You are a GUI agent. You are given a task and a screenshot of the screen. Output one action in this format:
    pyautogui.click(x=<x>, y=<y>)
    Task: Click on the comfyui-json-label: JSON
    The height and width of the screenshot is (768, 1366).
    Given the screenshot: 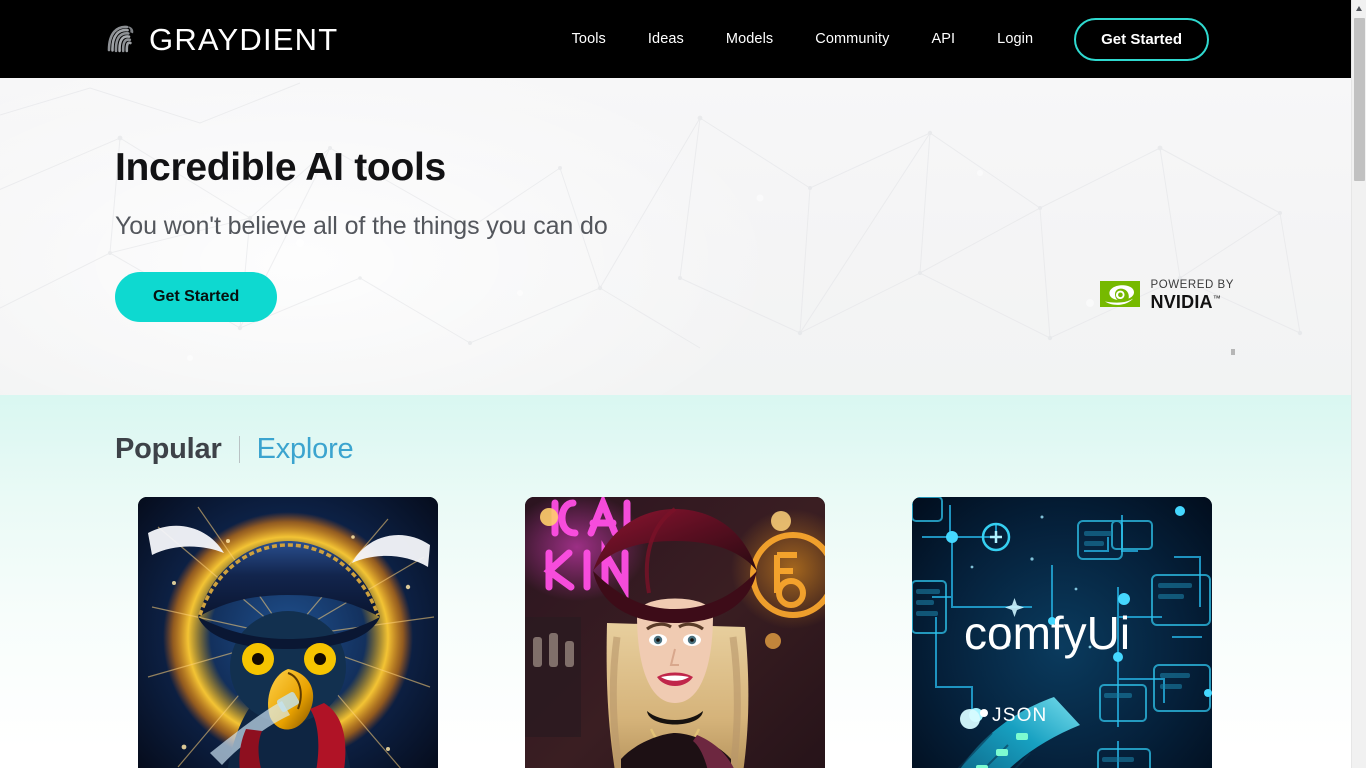 What is the action you would take?
    pyautogui.click(x=1019, y=715)
    